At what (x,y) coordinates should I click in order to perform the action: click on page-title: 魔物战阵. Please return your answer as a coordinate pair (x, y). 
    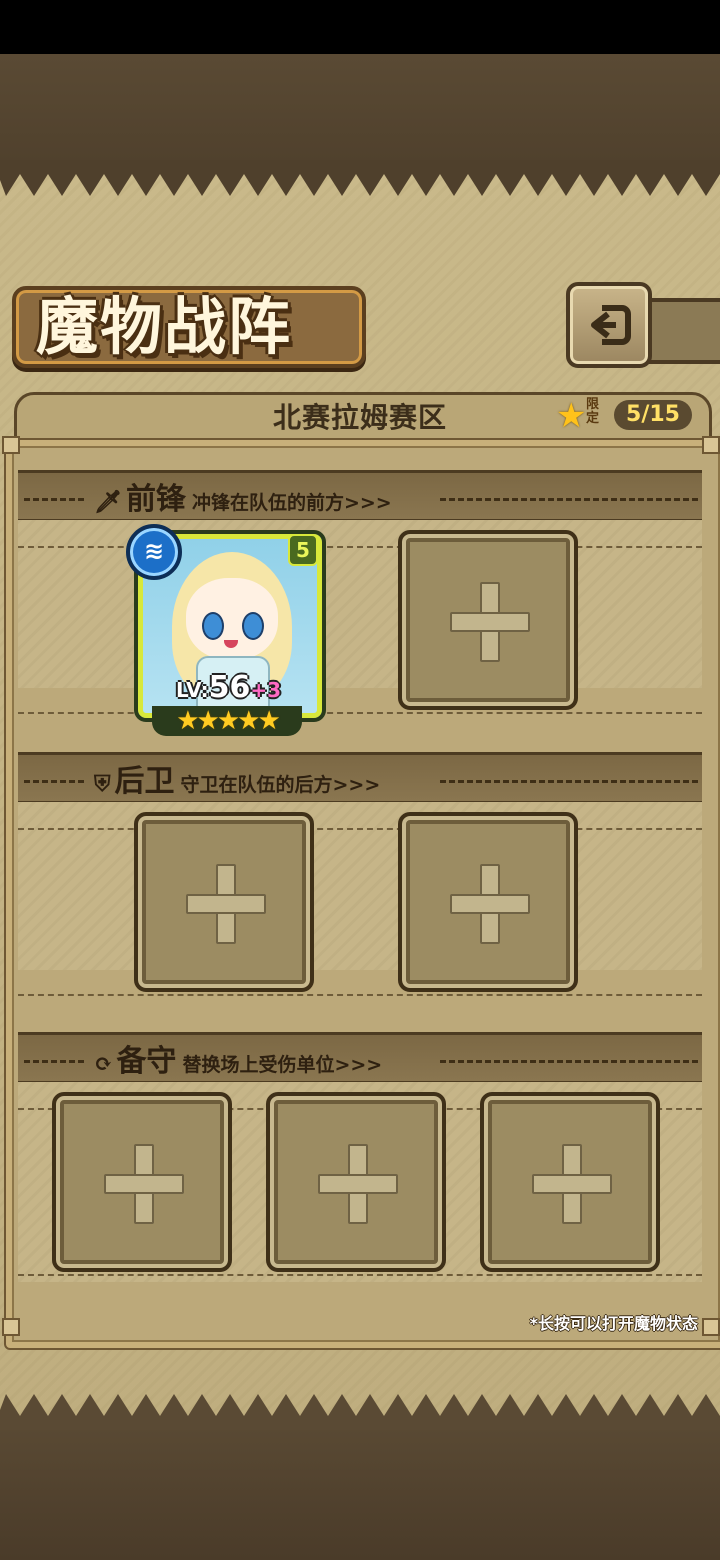
    Looking at the image, I should click on (164, 326).